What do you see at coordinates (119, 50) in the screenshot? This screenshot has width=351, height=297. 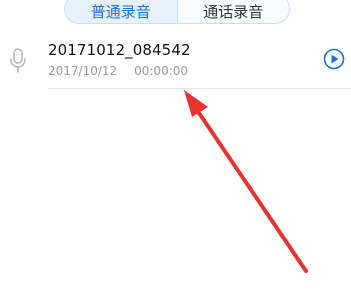 I see `recording-name: 20171012_084542` at bounding box center [119, 50].